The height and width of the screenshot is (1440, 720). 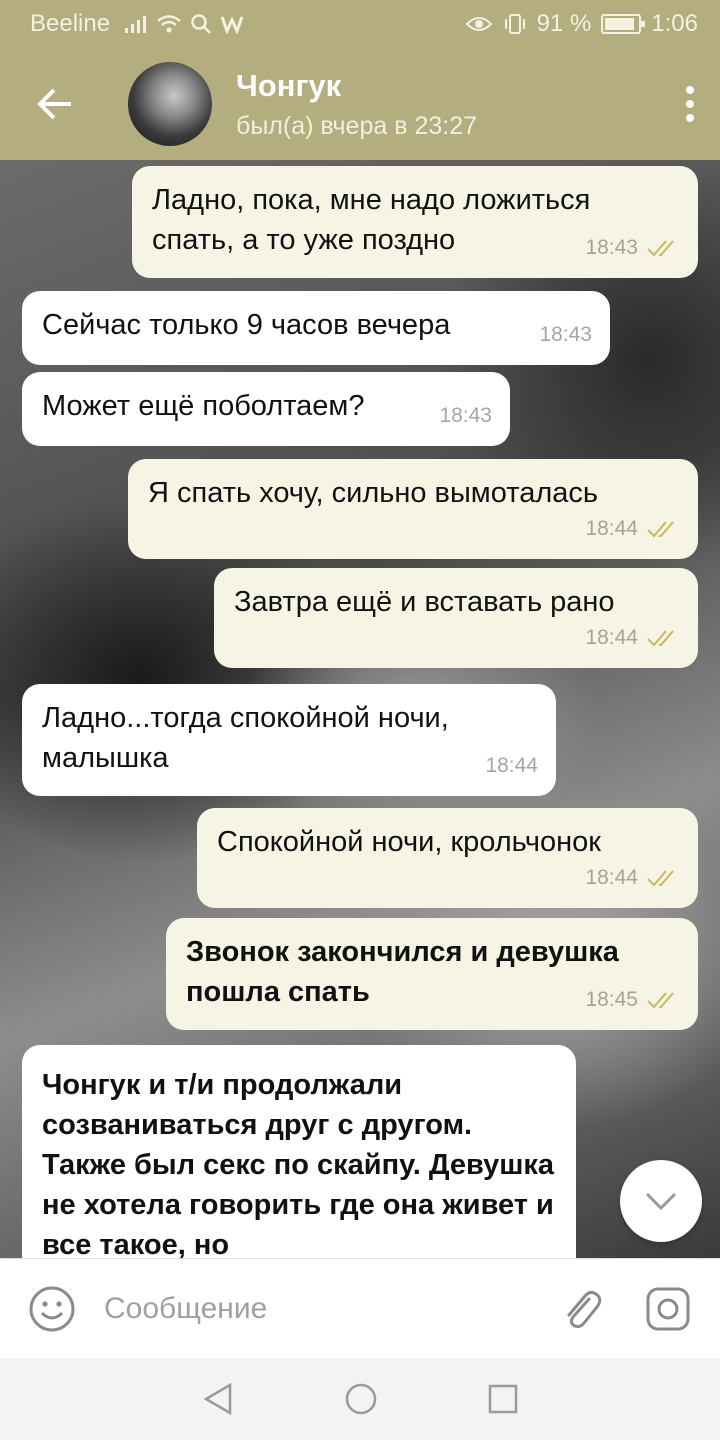 What do you see at coordinates (402, 972) in the screenshot?
I see `message-text: Звонок закончился и девушка пошла спать` at bounding box center [402, 972].